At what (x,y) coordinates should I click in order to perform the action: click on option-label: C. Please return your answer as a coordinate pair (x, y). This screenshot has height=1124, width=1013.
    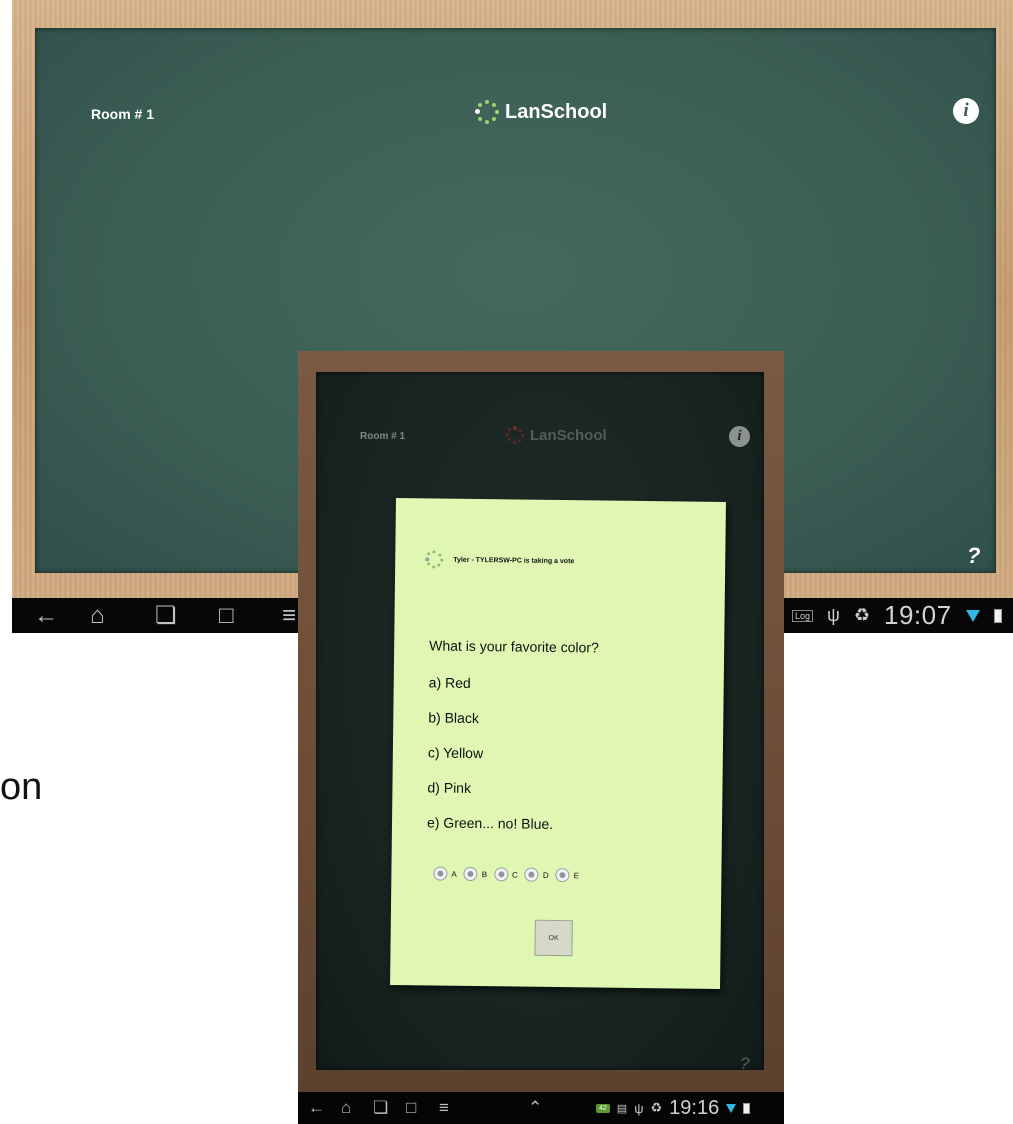
    Looking at the image, I should click on (515, 874).